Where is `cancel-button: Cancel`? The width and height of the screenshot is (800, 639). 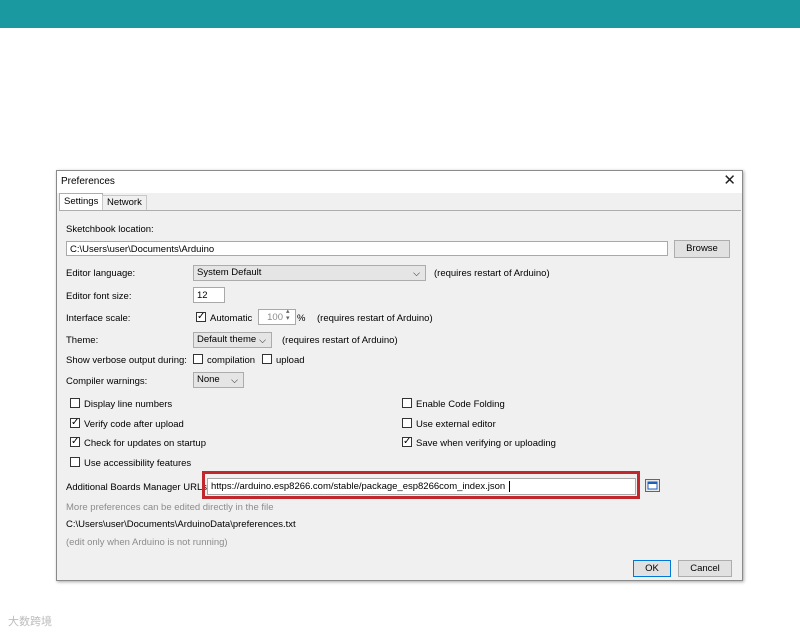 cancel-button: Cancel is located at coordinates (705, 568).